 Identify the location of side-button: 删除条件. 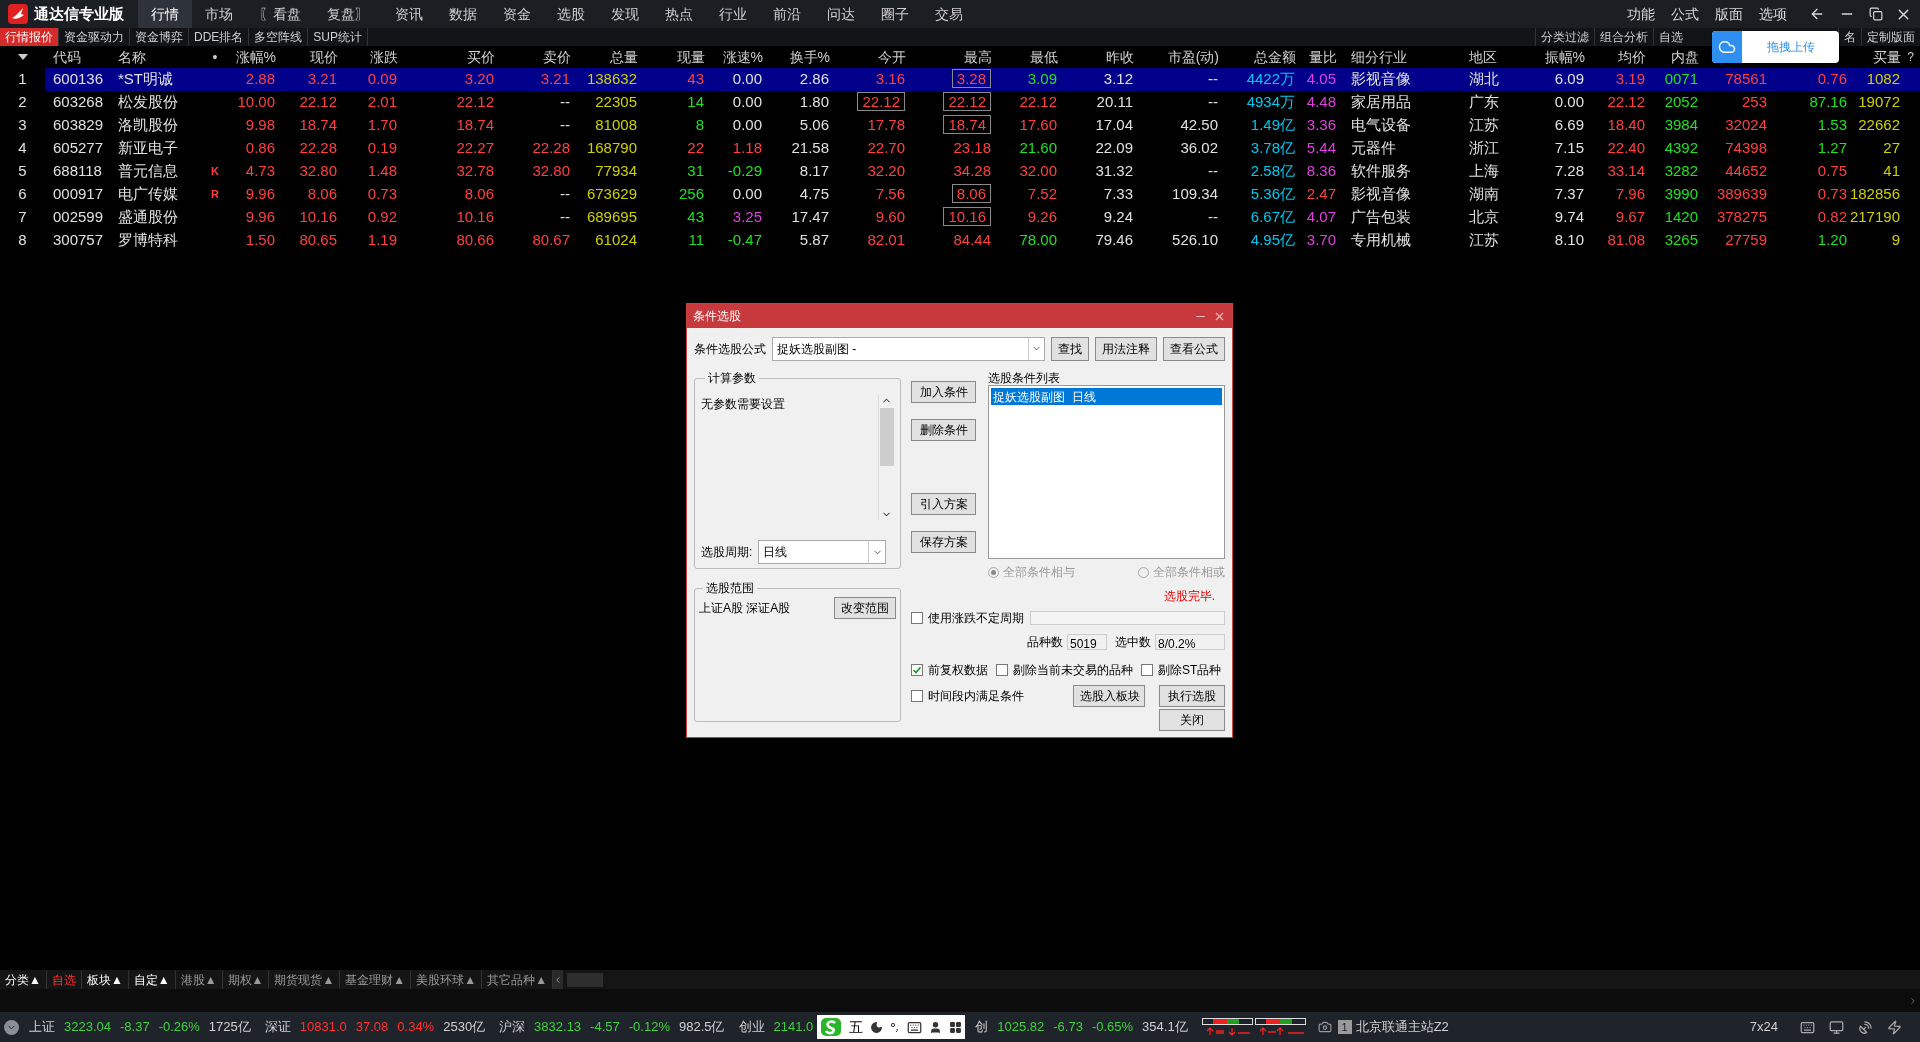
(943, 430).